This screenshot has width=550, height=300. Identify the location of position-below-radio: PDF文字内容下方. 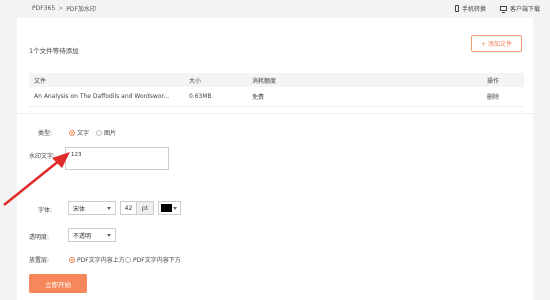
(153, 259).